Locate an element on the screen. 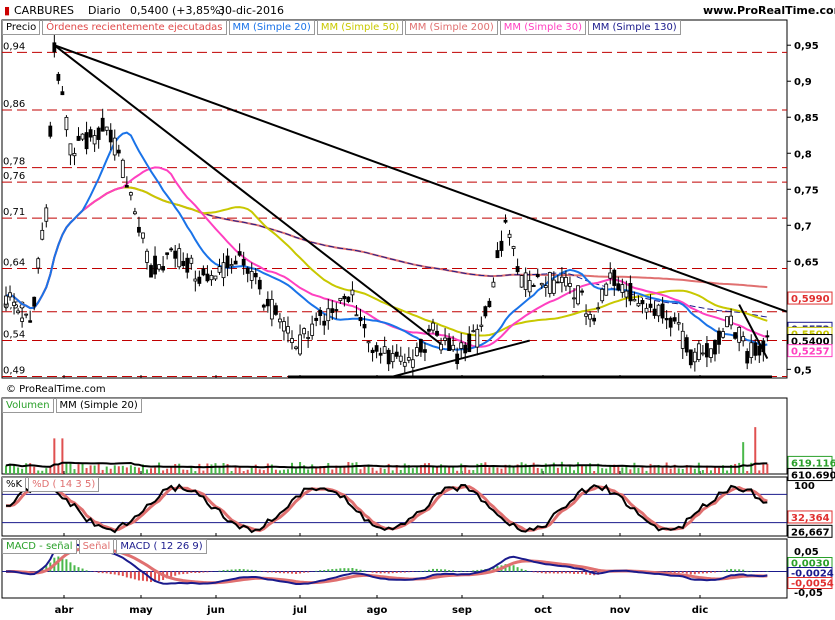 The image size is (835, 620). legend-price-5: MM (Simple 30) is located at coordinates (543, 27).